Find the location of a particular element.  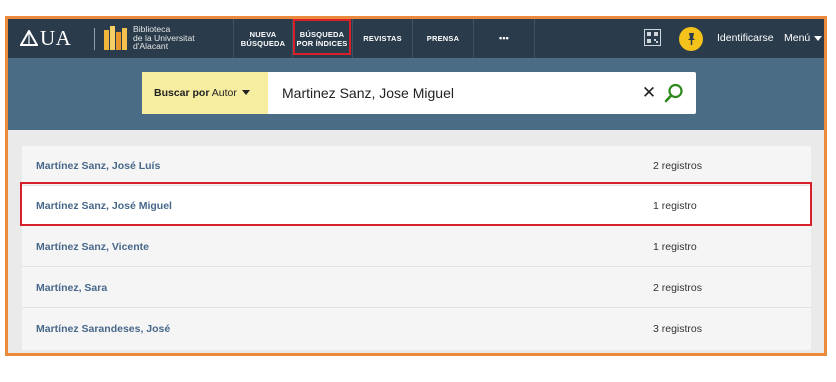

result-name: Martínez Sanz, José Luís is located at coordinates (98, 166).